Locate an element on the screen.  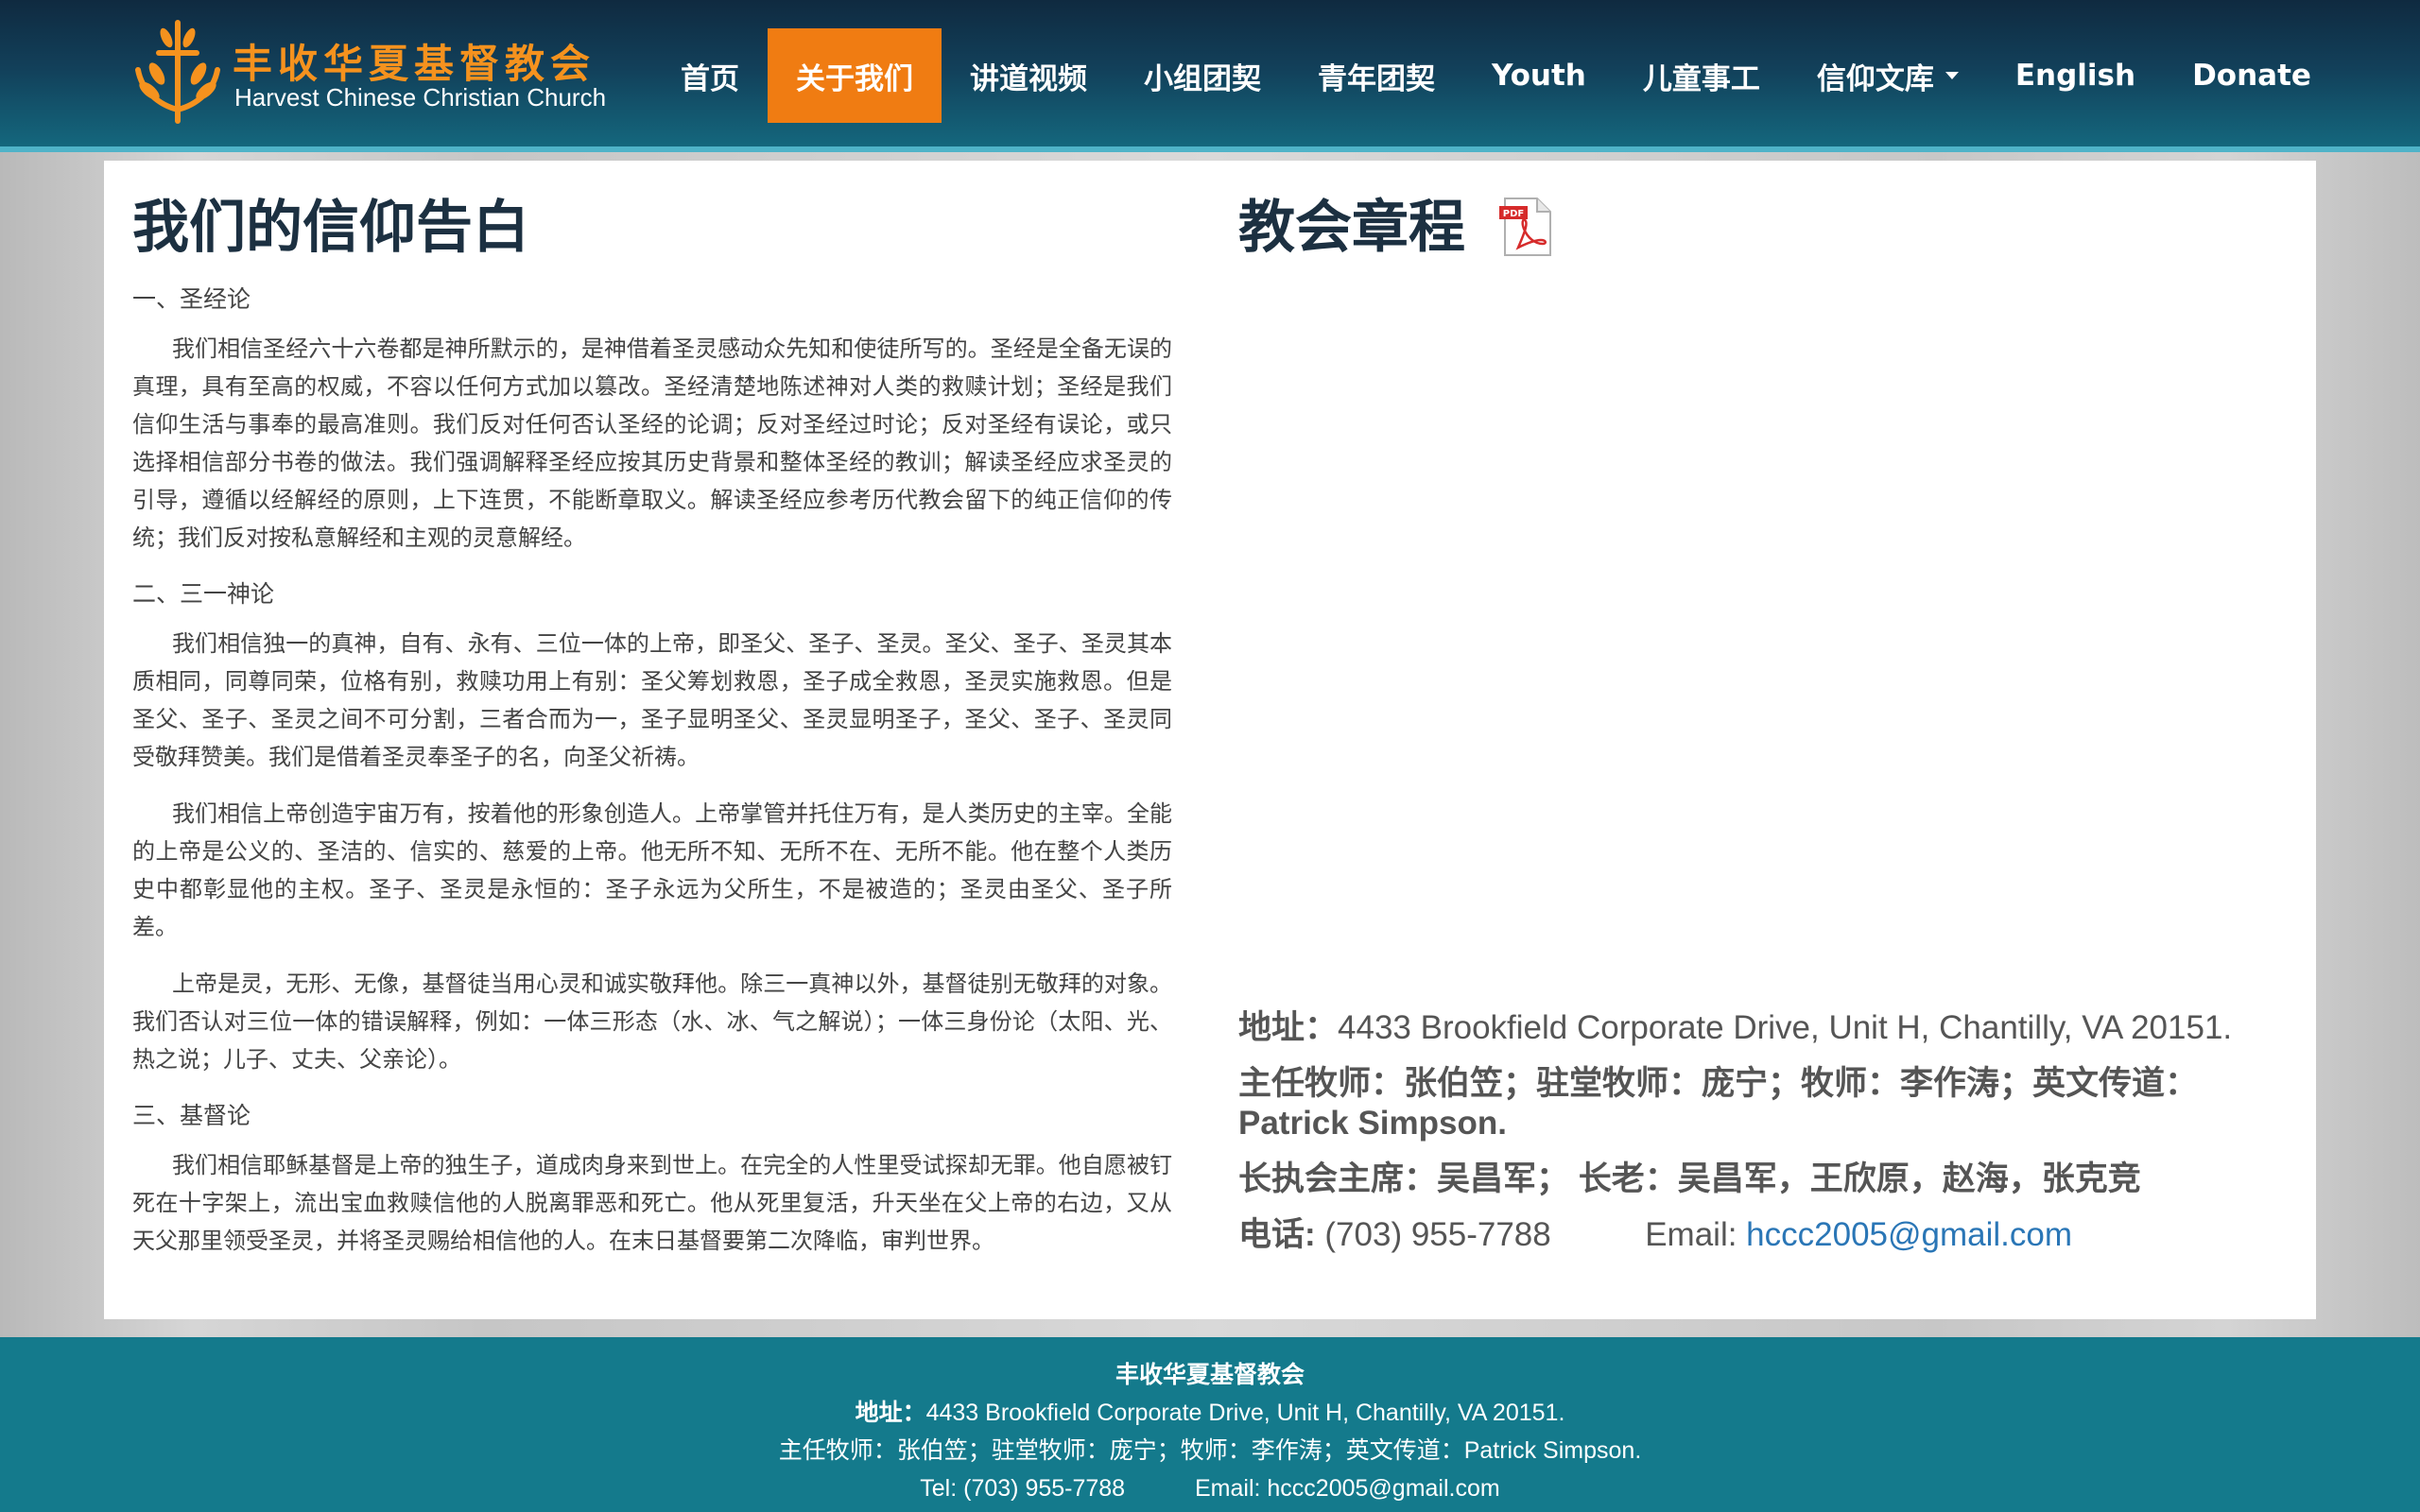
nav-children-ministry: 儿童事工 is located at coordinates (1702, 75).